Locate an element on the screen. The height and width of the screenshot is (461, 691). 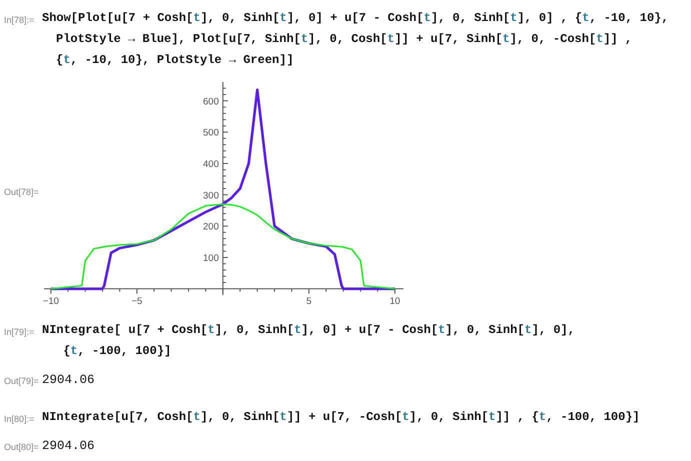
tick-label: 600 is located at coordinates (211, 102).